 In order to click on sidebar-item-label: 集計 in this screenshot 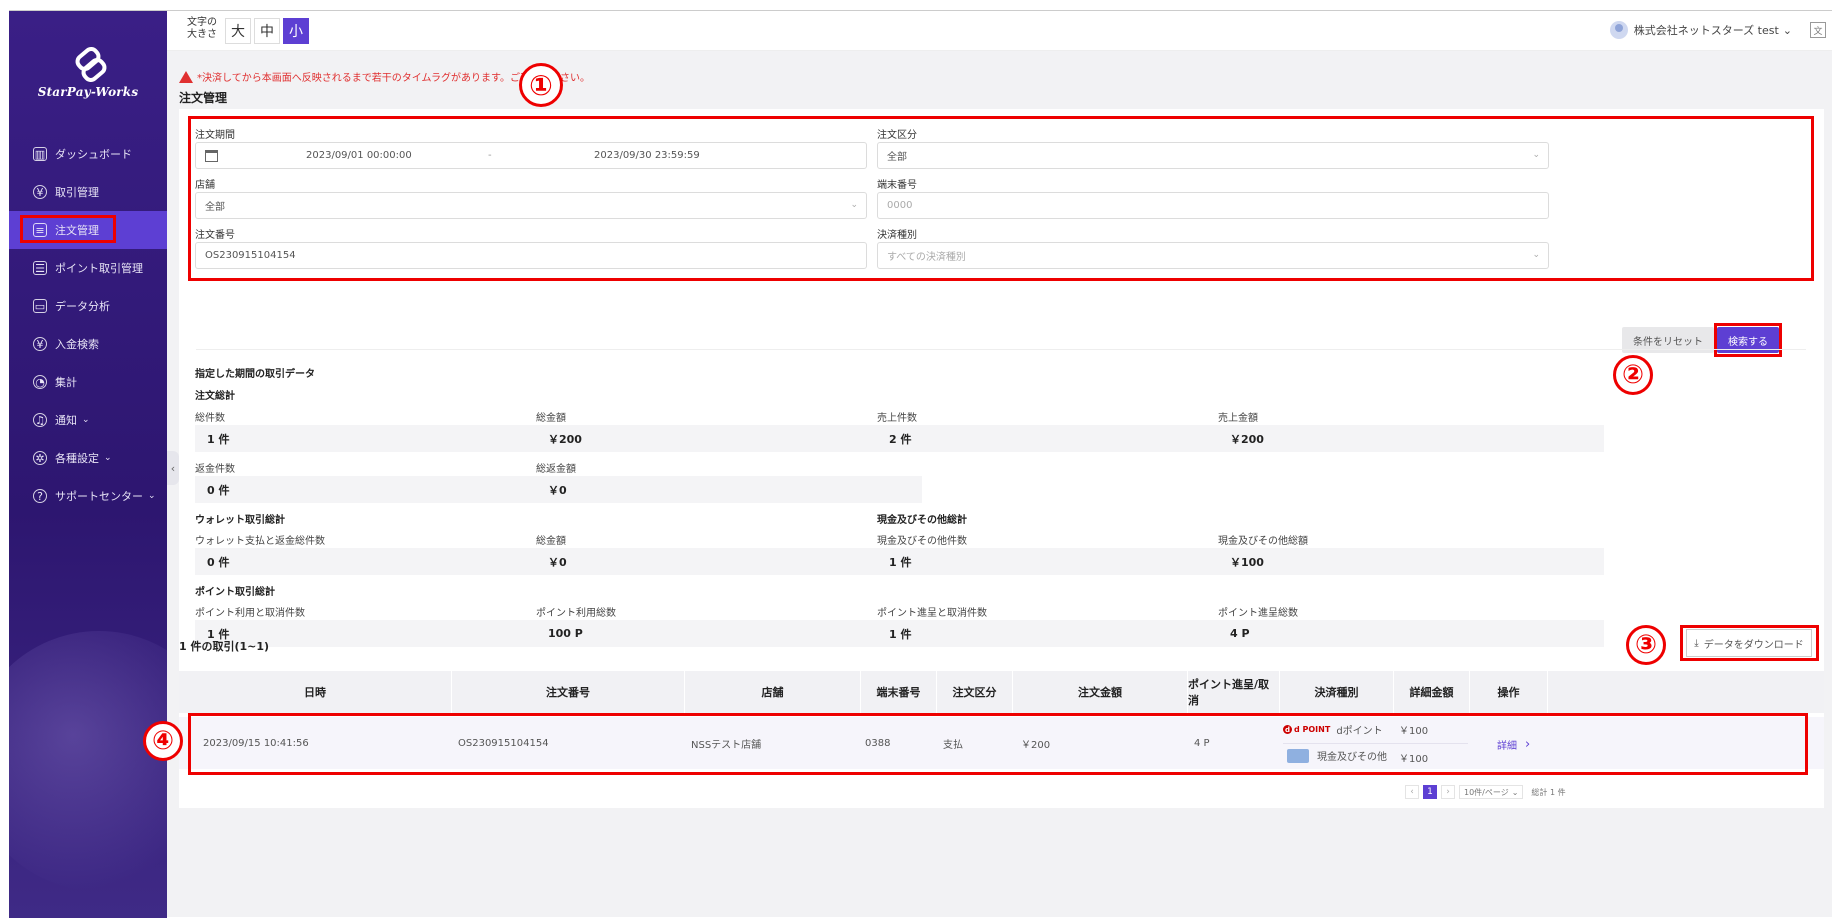, I will do `click(66, 382)`.